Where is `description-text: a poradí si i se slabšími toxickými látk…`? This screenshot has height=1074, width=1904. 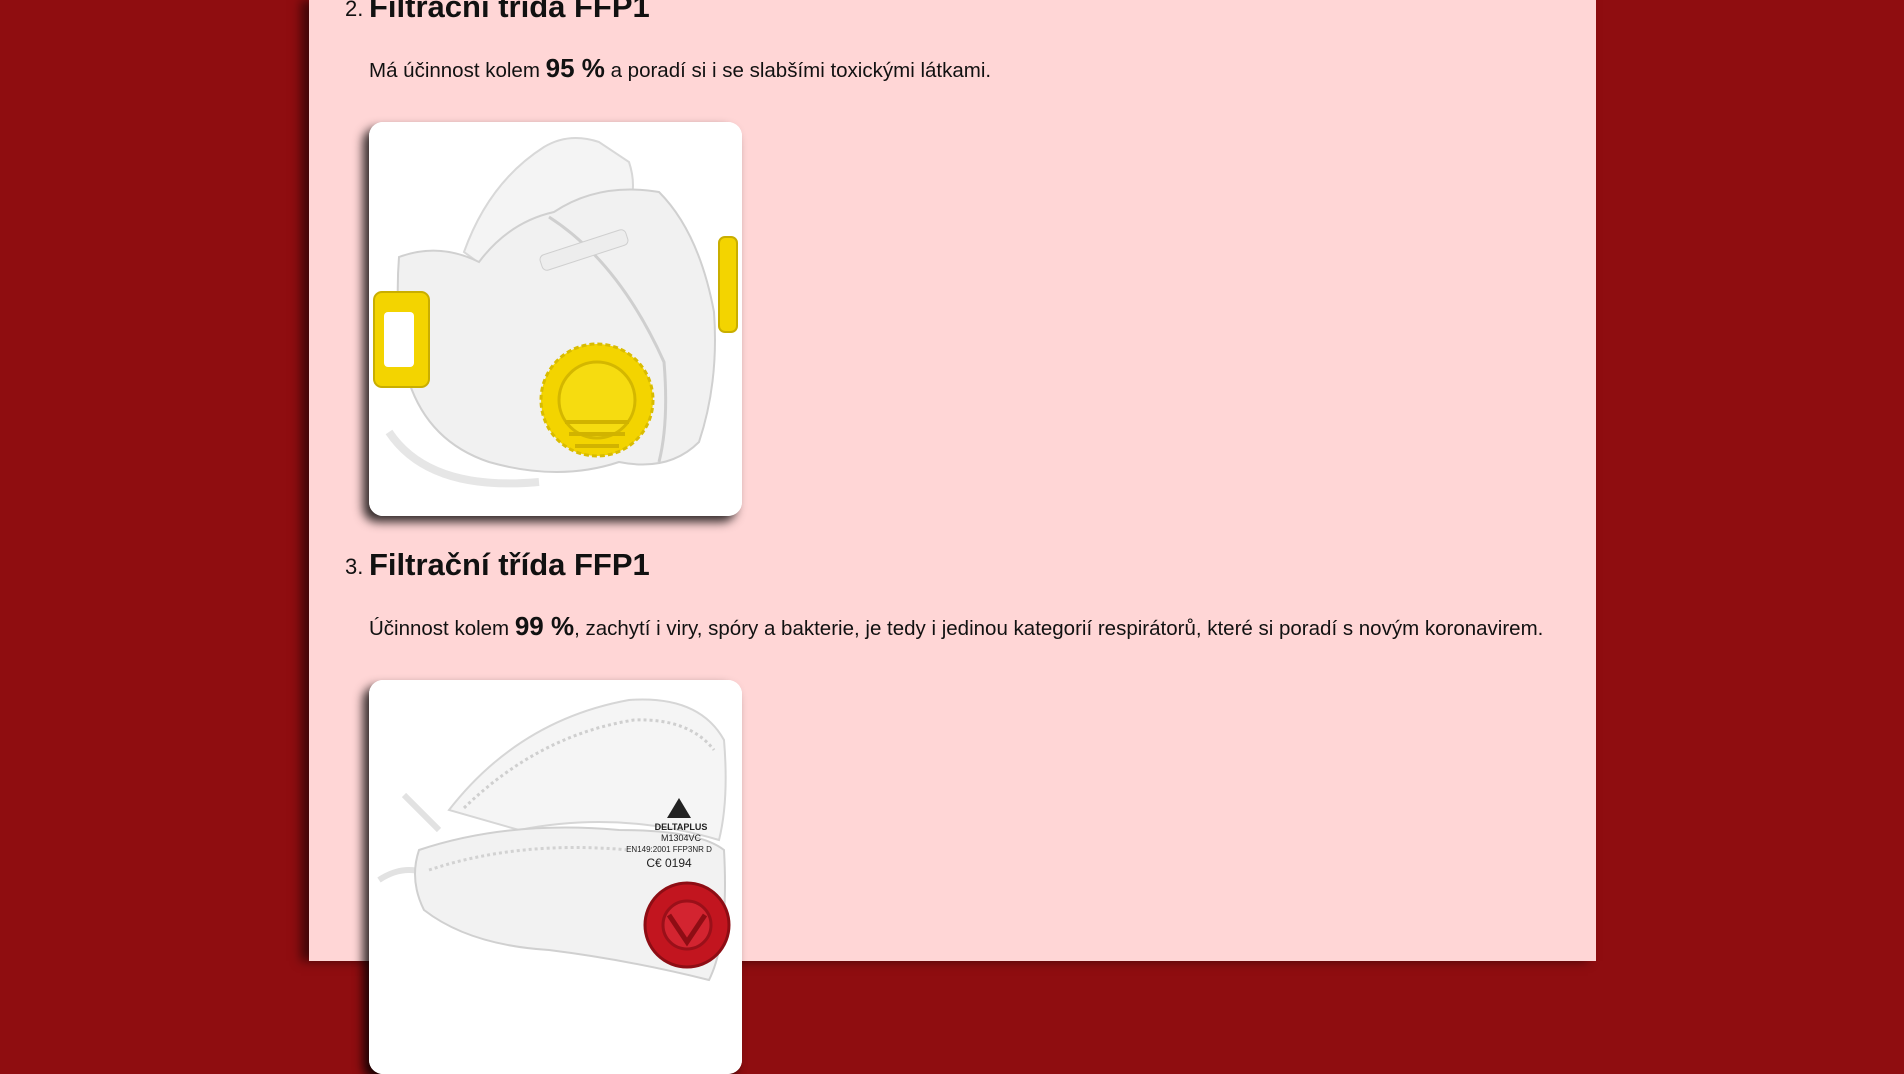
description-text: a poradí si i se slabšími toxickými látk… is located at coordinates (798, 70).